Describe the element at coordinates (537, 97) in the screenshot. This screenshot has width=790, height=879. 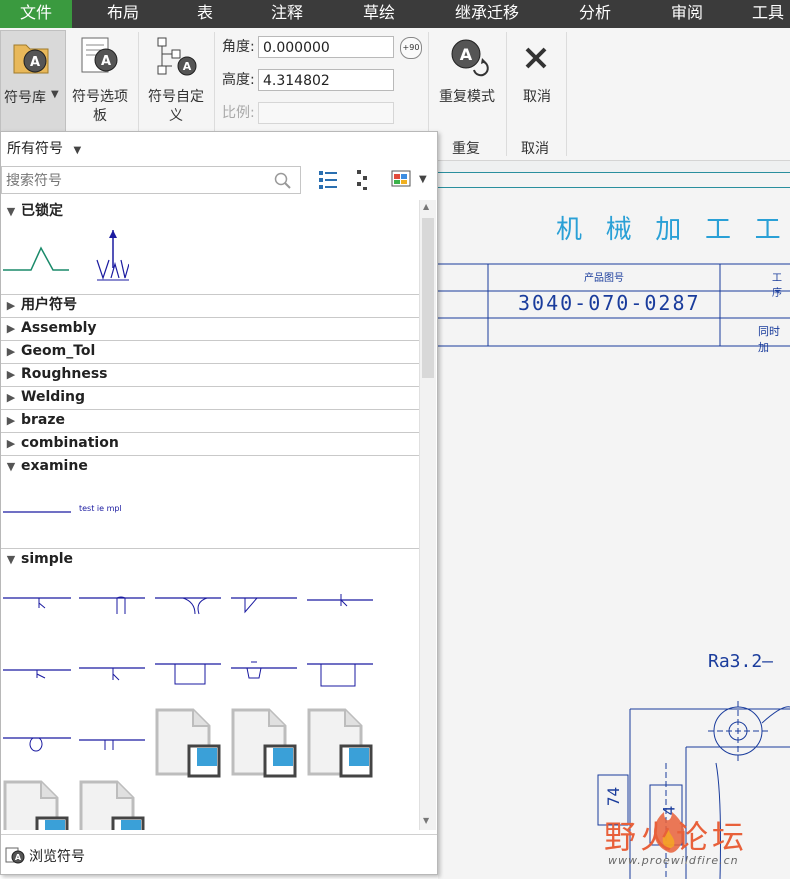
I see `cancel-label: 取消` at that location.